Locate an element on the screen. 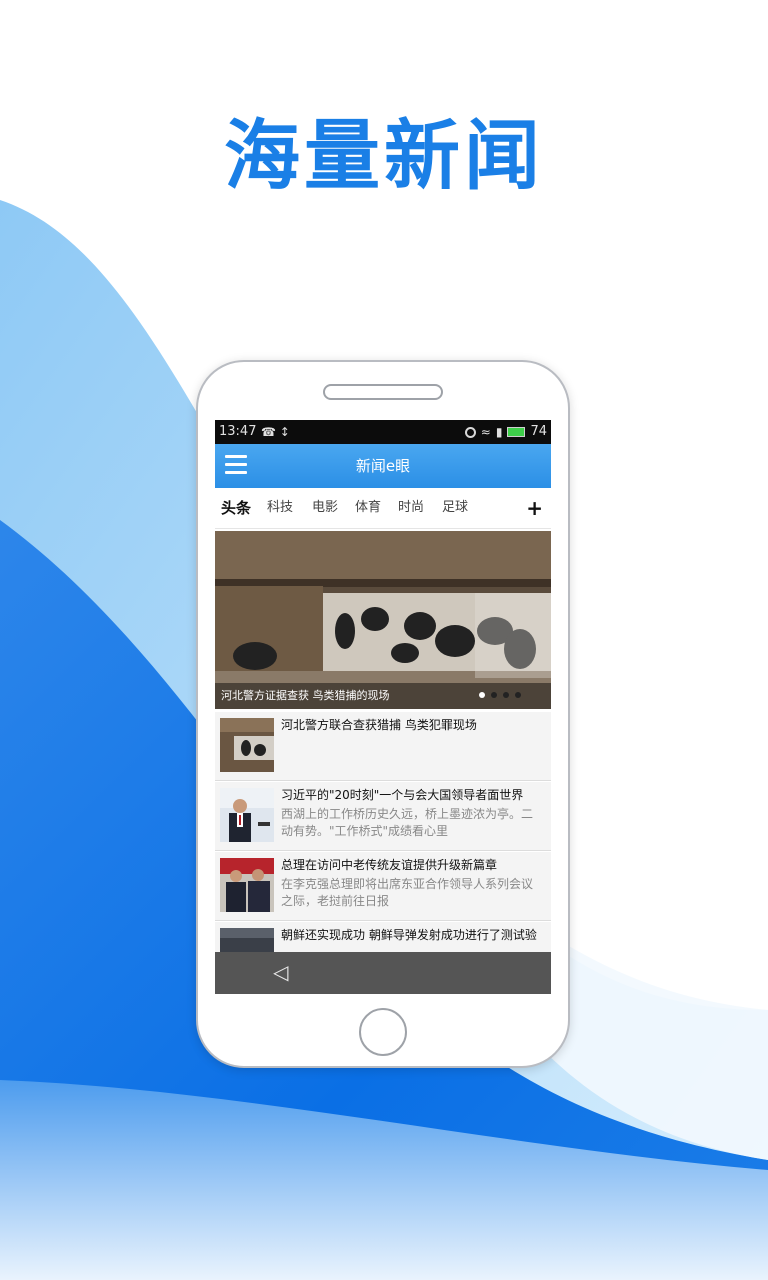 The height and width of the screenshot is (1280, 768). battery-icon is located at coordinates (516, 432).